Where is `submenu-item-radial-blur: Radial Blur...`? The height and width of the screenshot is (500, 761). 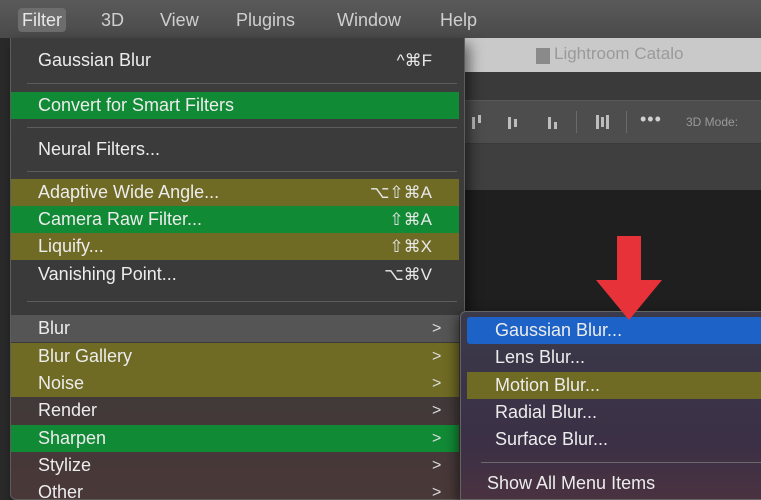
submenu-item-radial-blur: Radial Blur... is located at coordinates (614, 412).